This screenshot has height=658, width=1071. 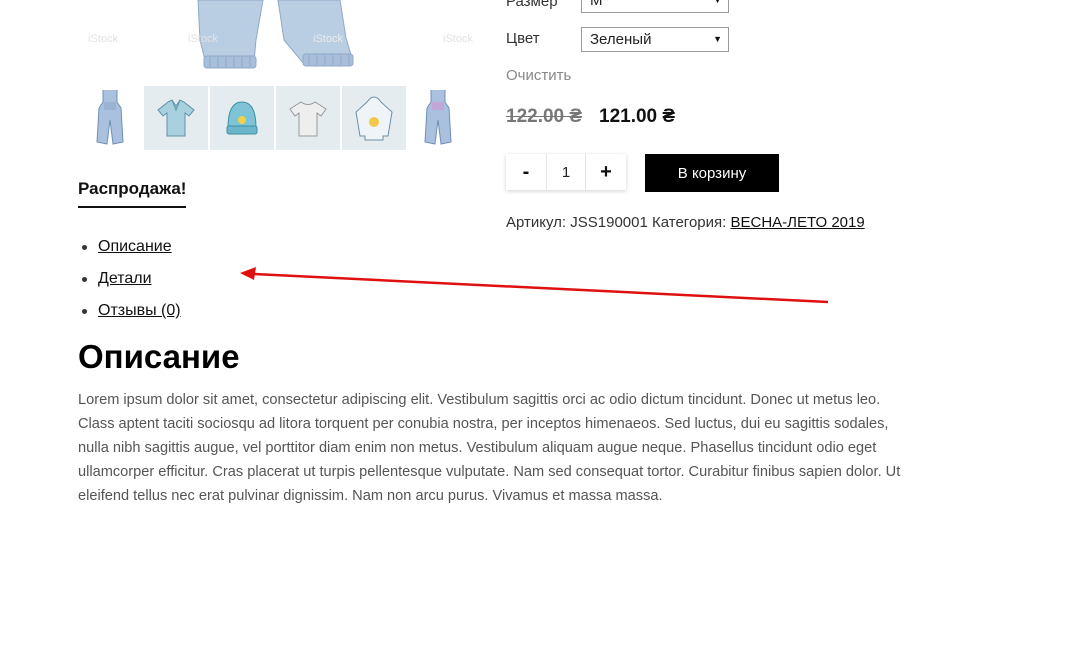 I want to click on sale-tab: Распродажа!, so click(x=132, y=193).